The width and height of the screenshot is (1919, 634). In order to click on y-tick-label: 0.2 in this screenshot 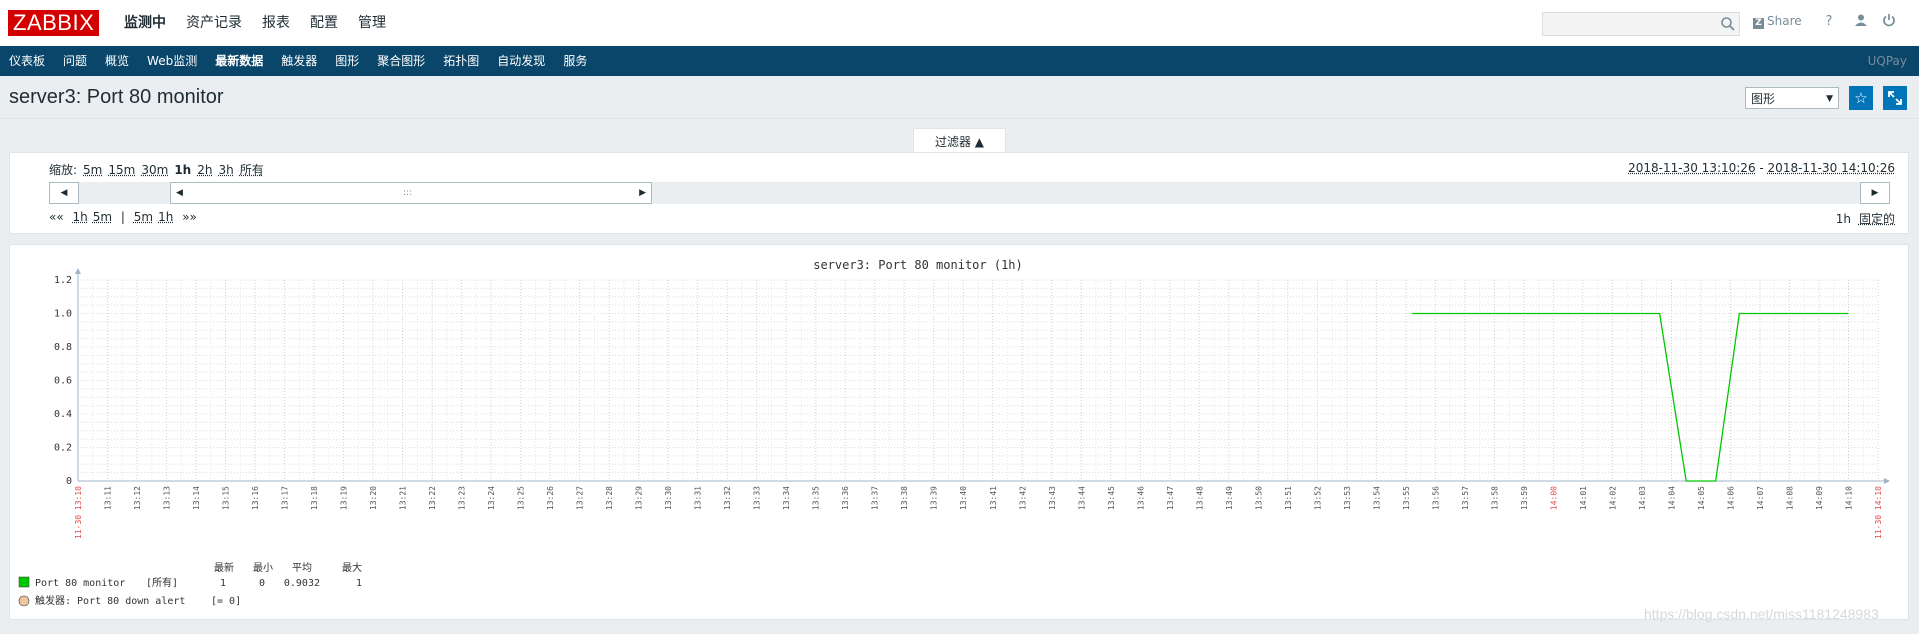, I will do `click(63, 448)`.